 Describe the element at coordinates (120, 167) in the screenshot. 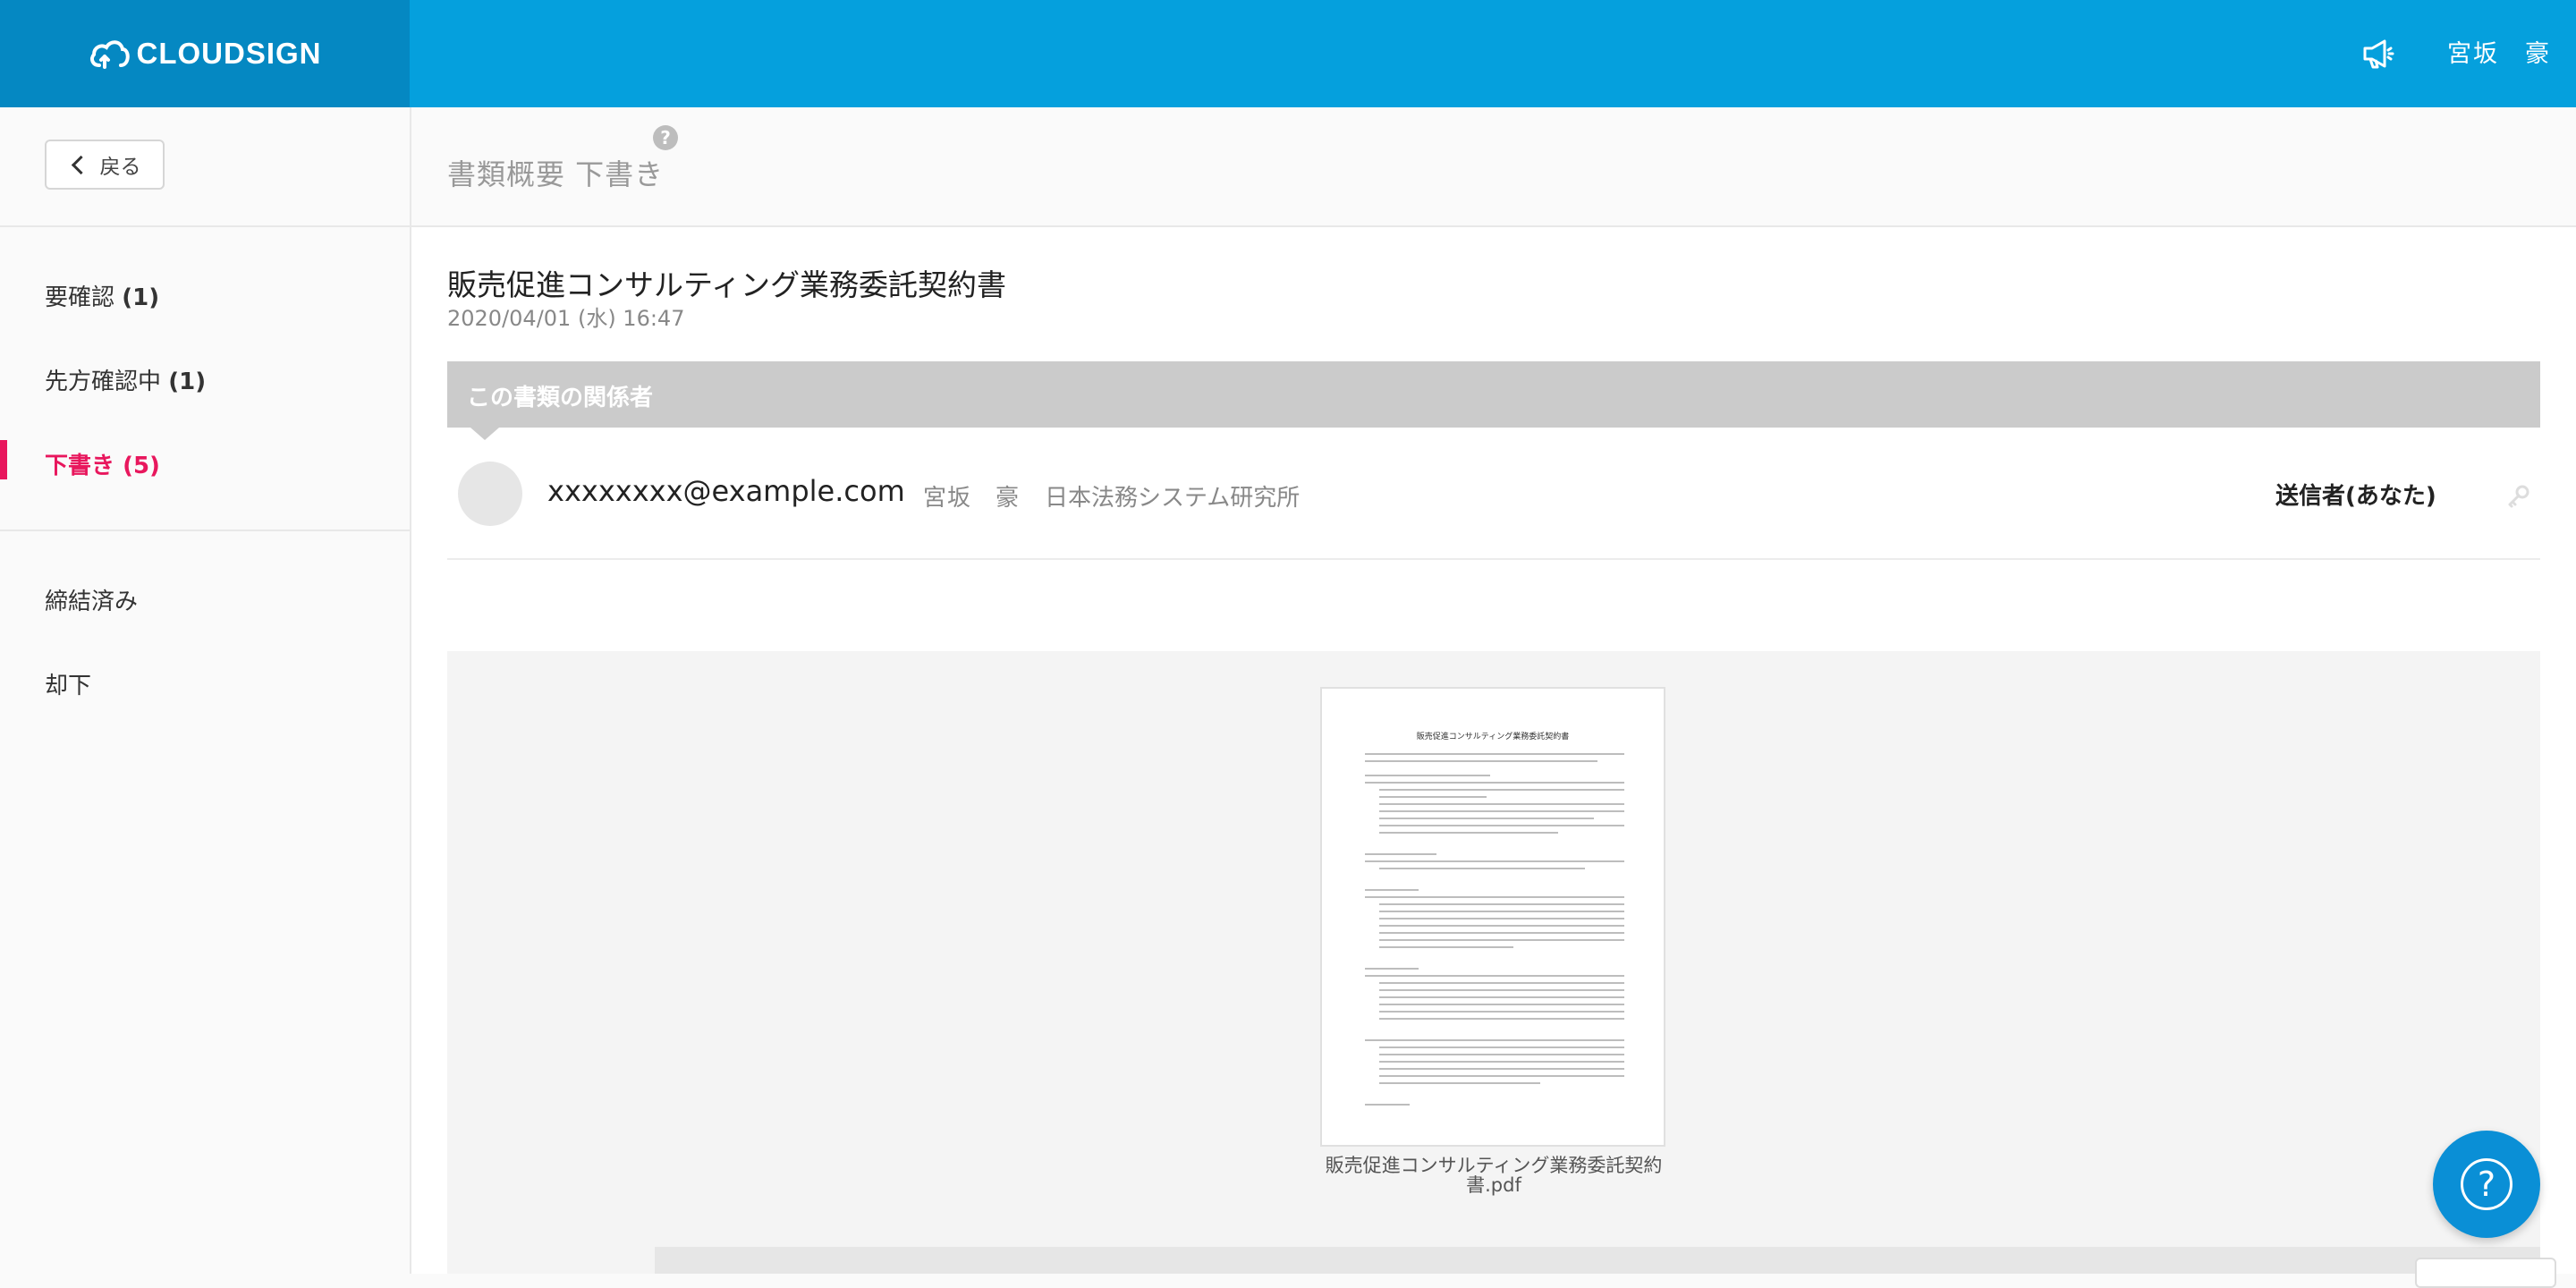

I see `back-button-label: 戻る` at that location.